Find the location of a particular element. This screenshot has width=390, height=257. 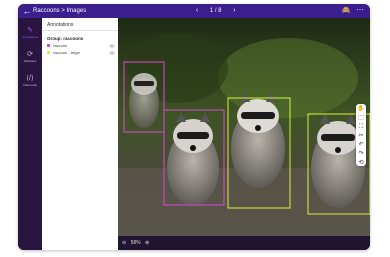

annotation-toolbox: ✋ ⬚ ⛶ ✂ ↶ ↷ ⟲ is located at coordinates (361, 135).